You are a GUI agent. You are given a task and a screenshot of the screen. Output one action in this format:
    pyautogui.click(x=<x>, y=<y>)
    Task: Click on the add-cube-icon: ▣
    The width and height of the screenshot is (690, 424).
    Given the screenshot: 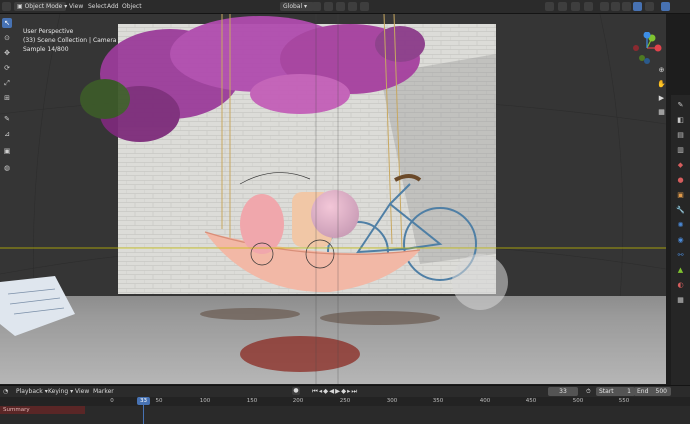 What is the action you would take?
    pyautogui.click(x=7, y=151)
    